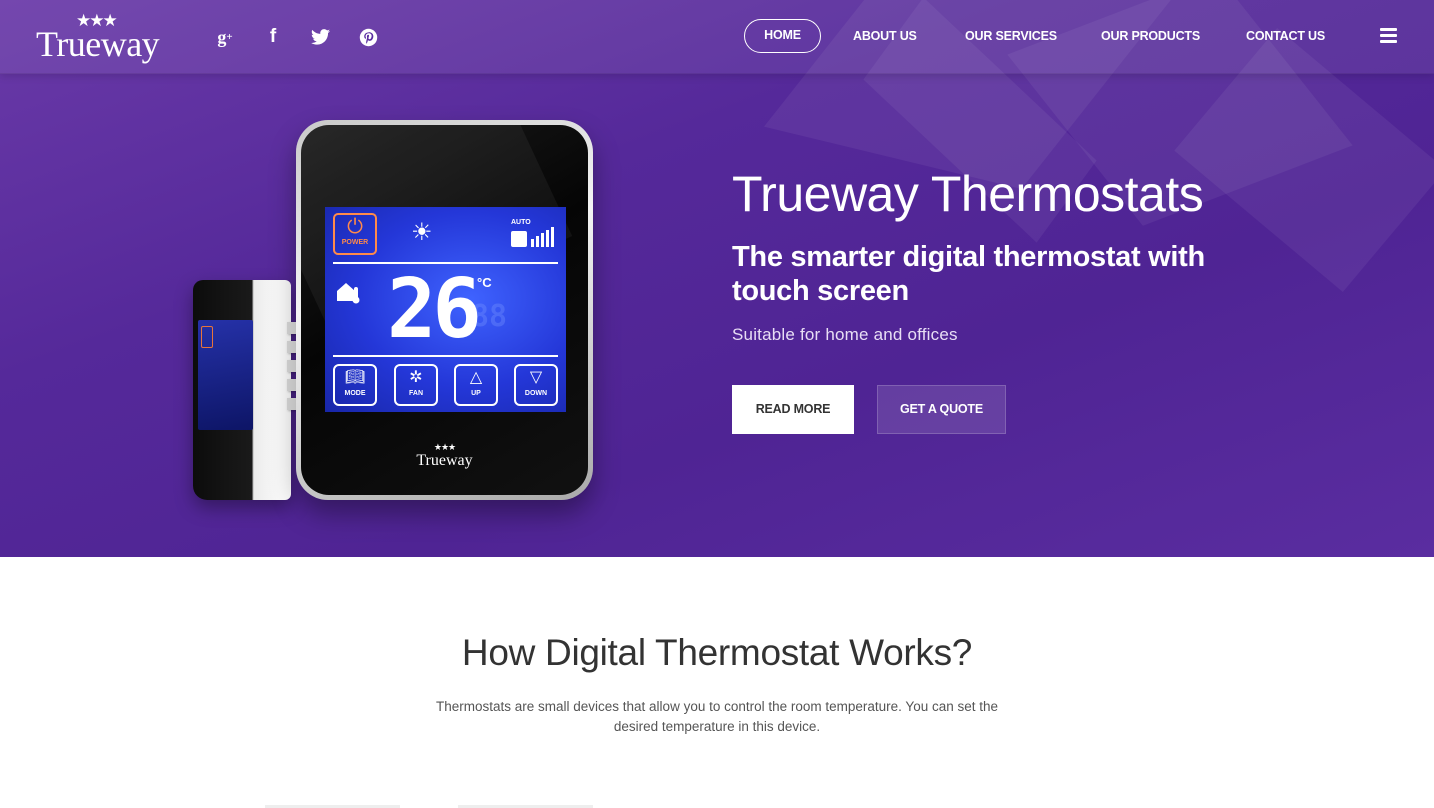 The image size is (1434, 808). I want to click on device-brand-logo: ★★★ Trueway, so click(444, 456).